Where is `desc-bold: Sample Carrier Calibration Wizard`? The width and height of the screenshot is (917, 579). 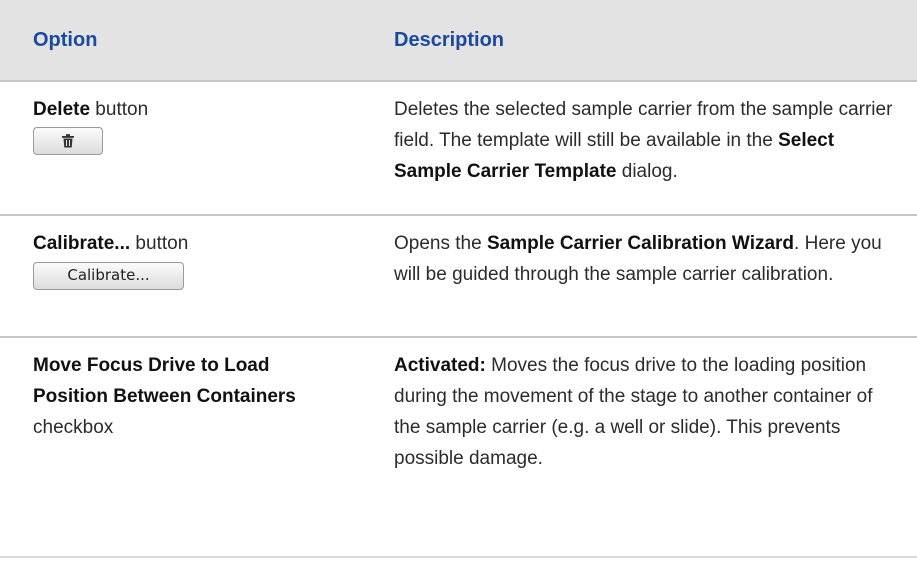 desc-bold: Sample Carrier Calibration Wizard is located at coordinates (640, 243).